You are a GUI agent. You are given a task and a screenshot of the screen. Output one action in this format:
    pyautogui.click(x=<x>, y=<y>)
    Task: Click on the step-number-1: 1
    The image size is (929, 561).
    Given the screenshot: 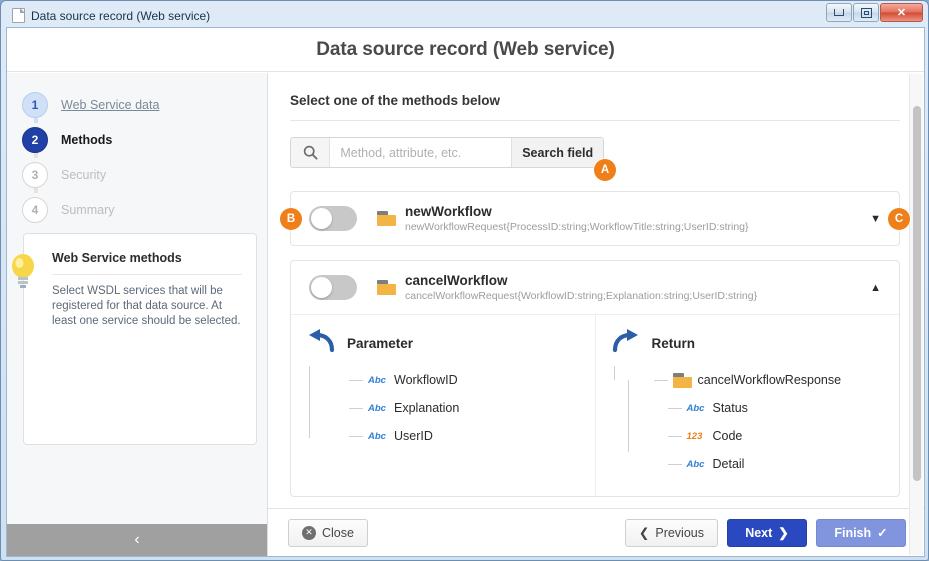 What is the action you would take?
    pyautogui.click(x=35, y=104)
    